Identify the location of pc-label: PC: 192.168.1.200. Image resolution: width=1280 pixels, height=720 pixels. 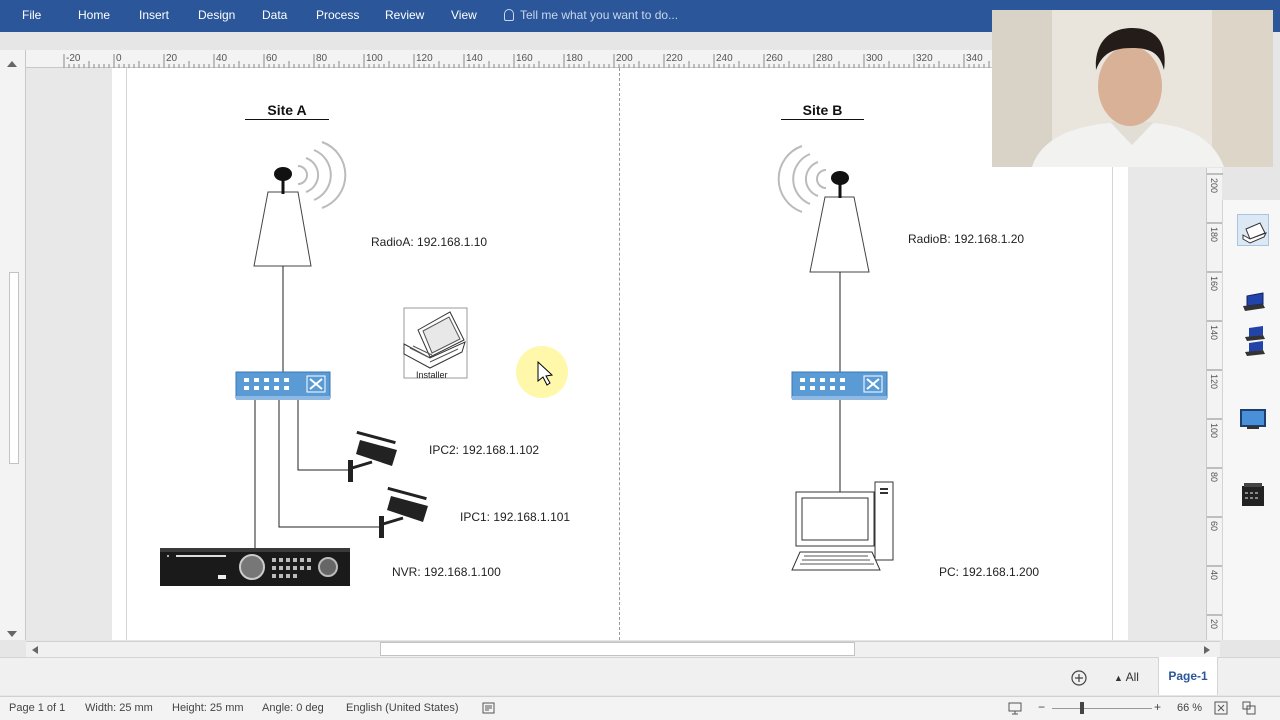
(989, 572).